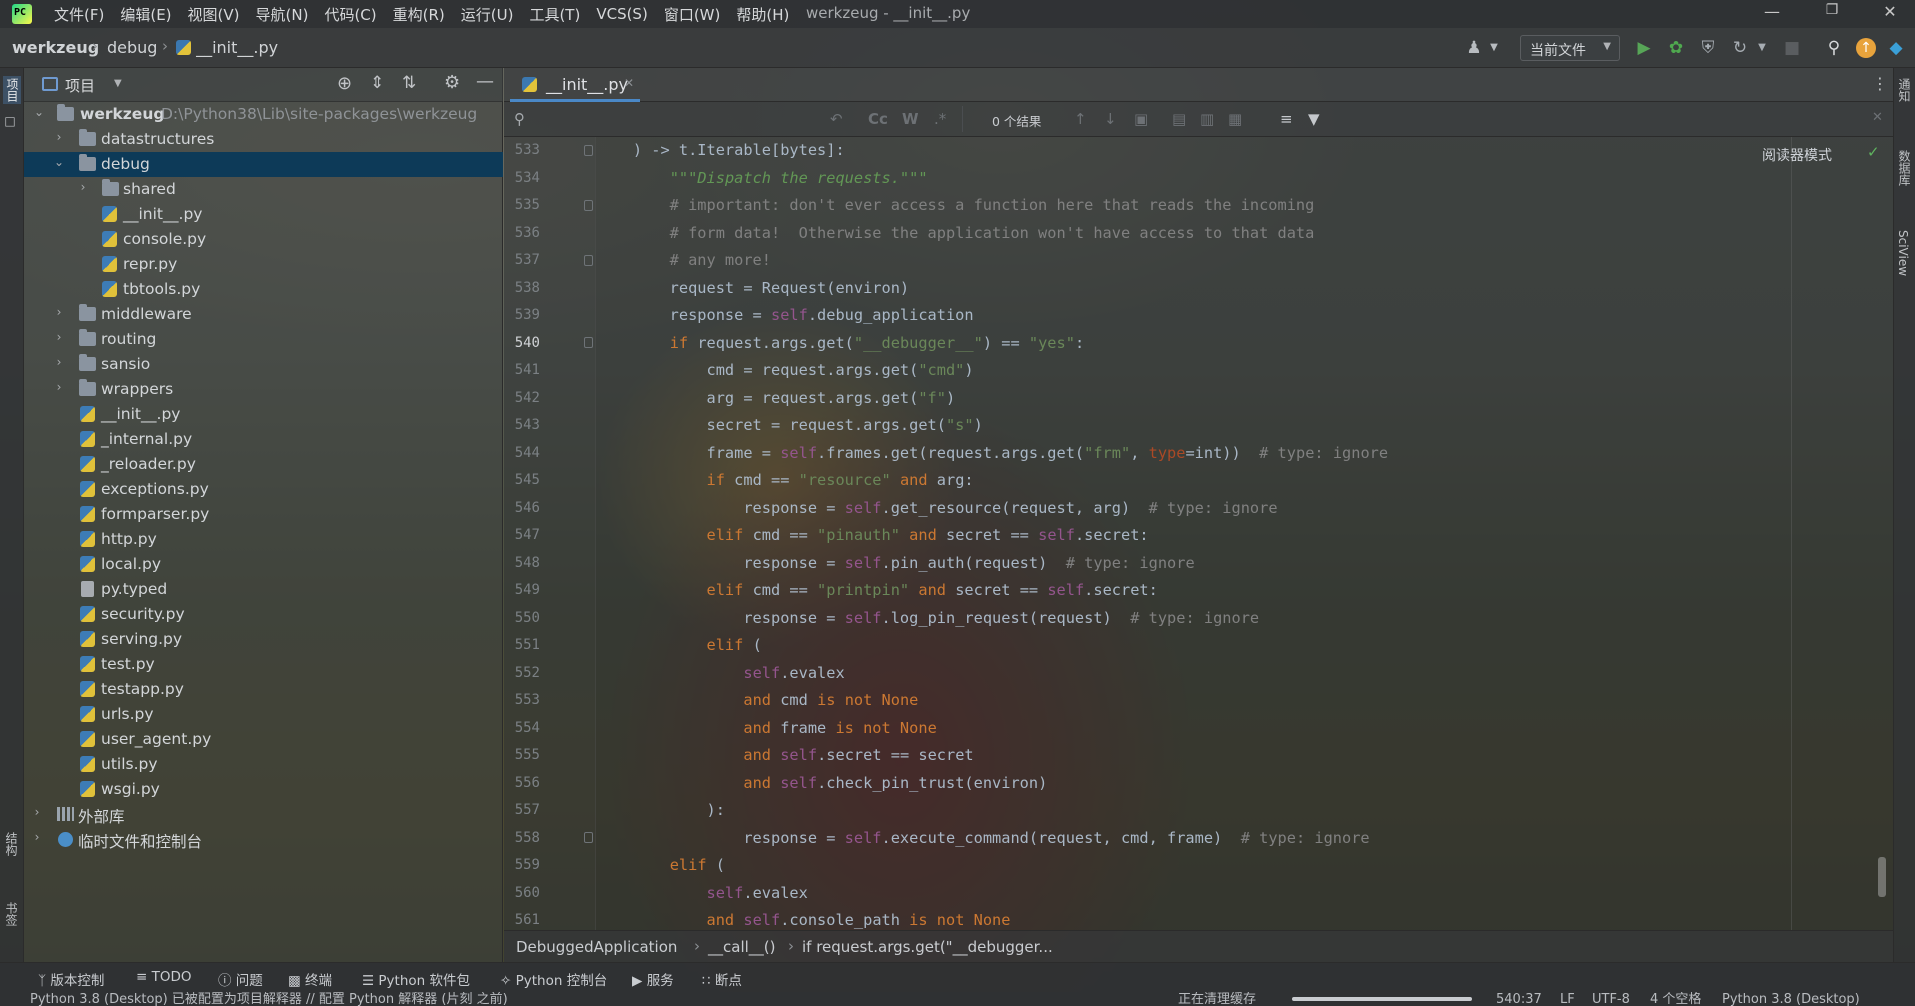 The height and width of the screenshot is (1006, 1915). What do you see at coordinates (485, 81) in the screenshot?
I see `hide-panel-icon: —` at bounding box center [485, 81].